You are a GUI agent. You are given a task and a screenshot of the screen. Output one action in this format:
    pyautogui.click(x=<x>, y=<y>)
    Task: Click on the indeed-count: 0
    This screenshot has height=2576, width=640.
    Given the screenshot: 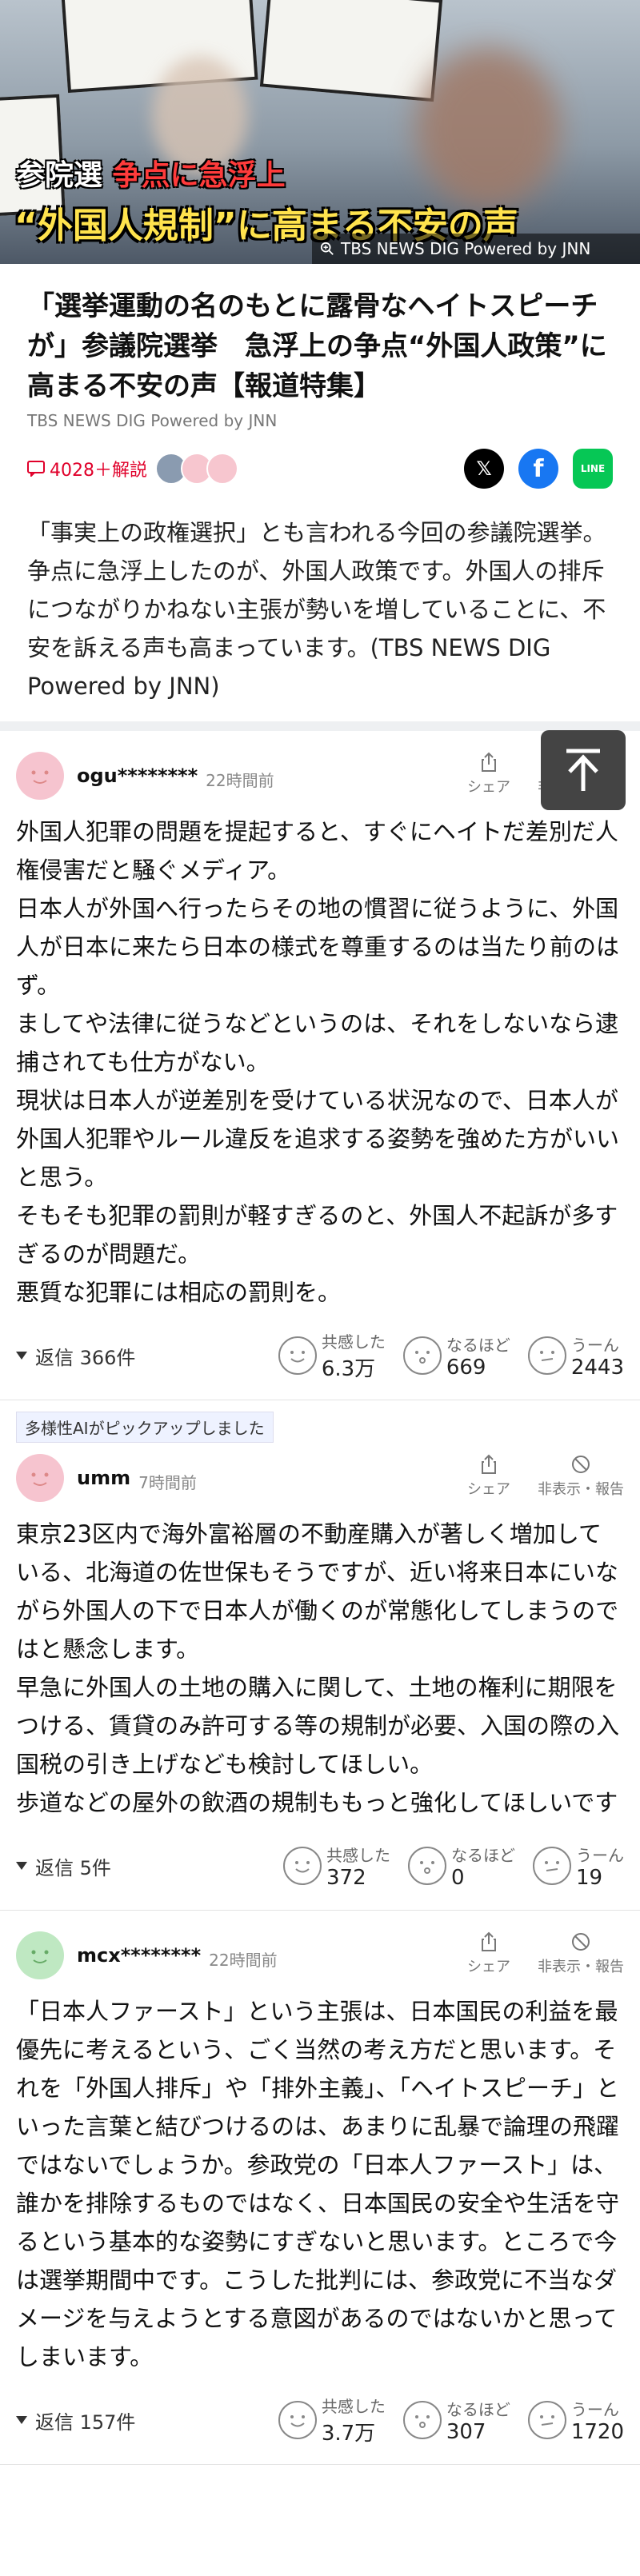 What is the action you would take?
    pyautogui.click(x=458, y=1878)
    